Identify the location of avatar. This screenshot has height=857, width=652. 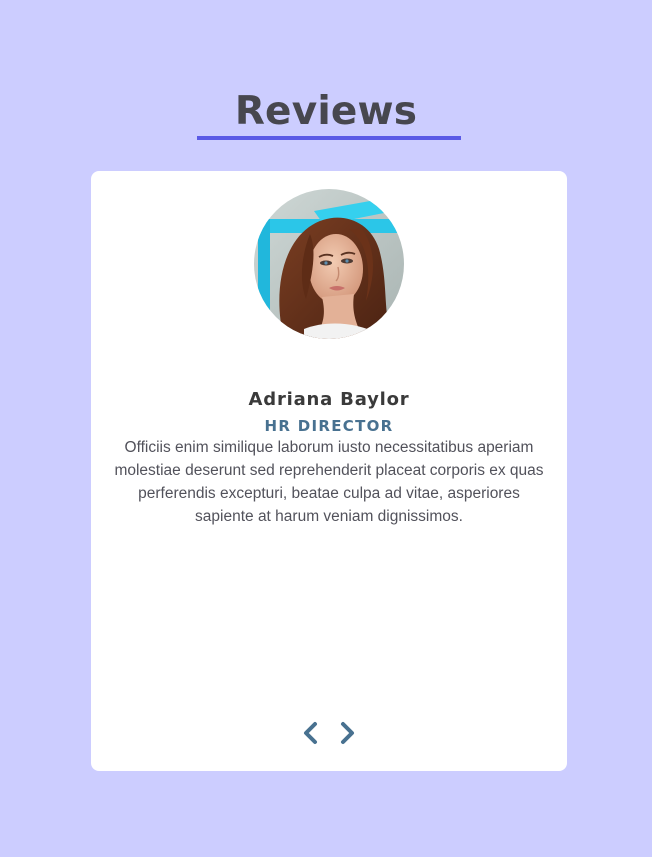
(329, 264).